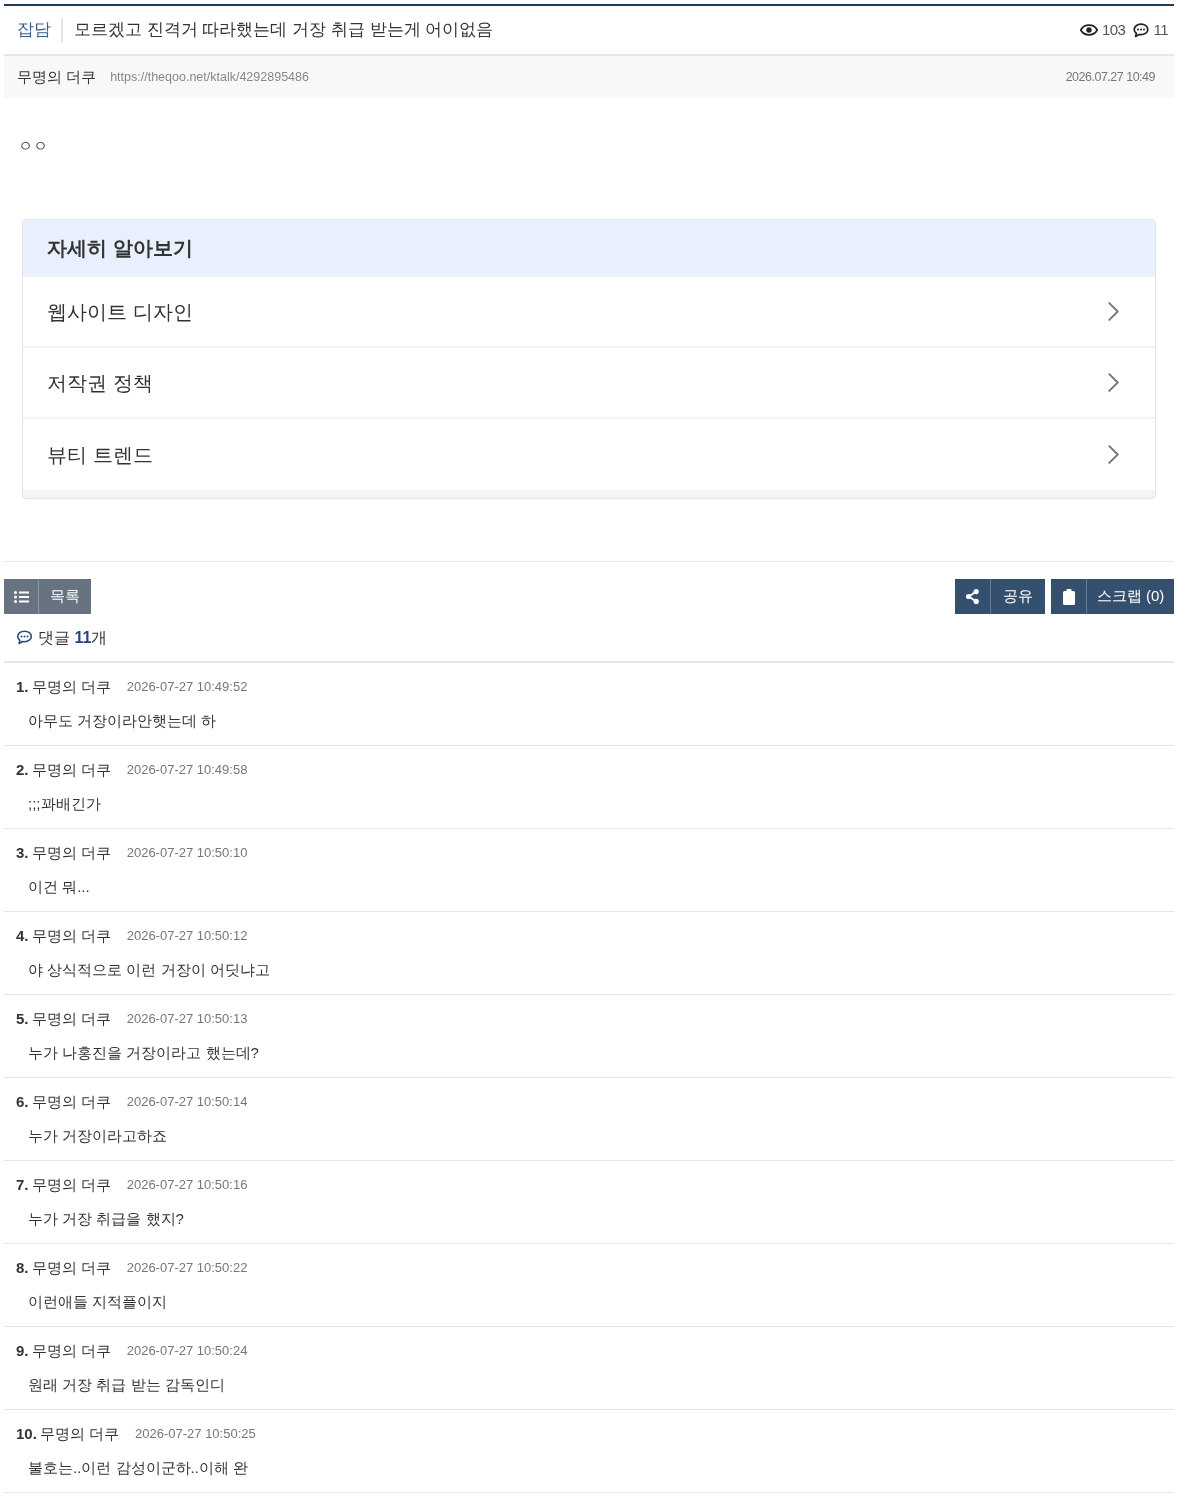 The width and height of the screenshot is (1200, 1502). What do you see at coordinates (22, 1350) in the screenshot?
I see `comment-number: 9.` at bounding box center [22, 1350].